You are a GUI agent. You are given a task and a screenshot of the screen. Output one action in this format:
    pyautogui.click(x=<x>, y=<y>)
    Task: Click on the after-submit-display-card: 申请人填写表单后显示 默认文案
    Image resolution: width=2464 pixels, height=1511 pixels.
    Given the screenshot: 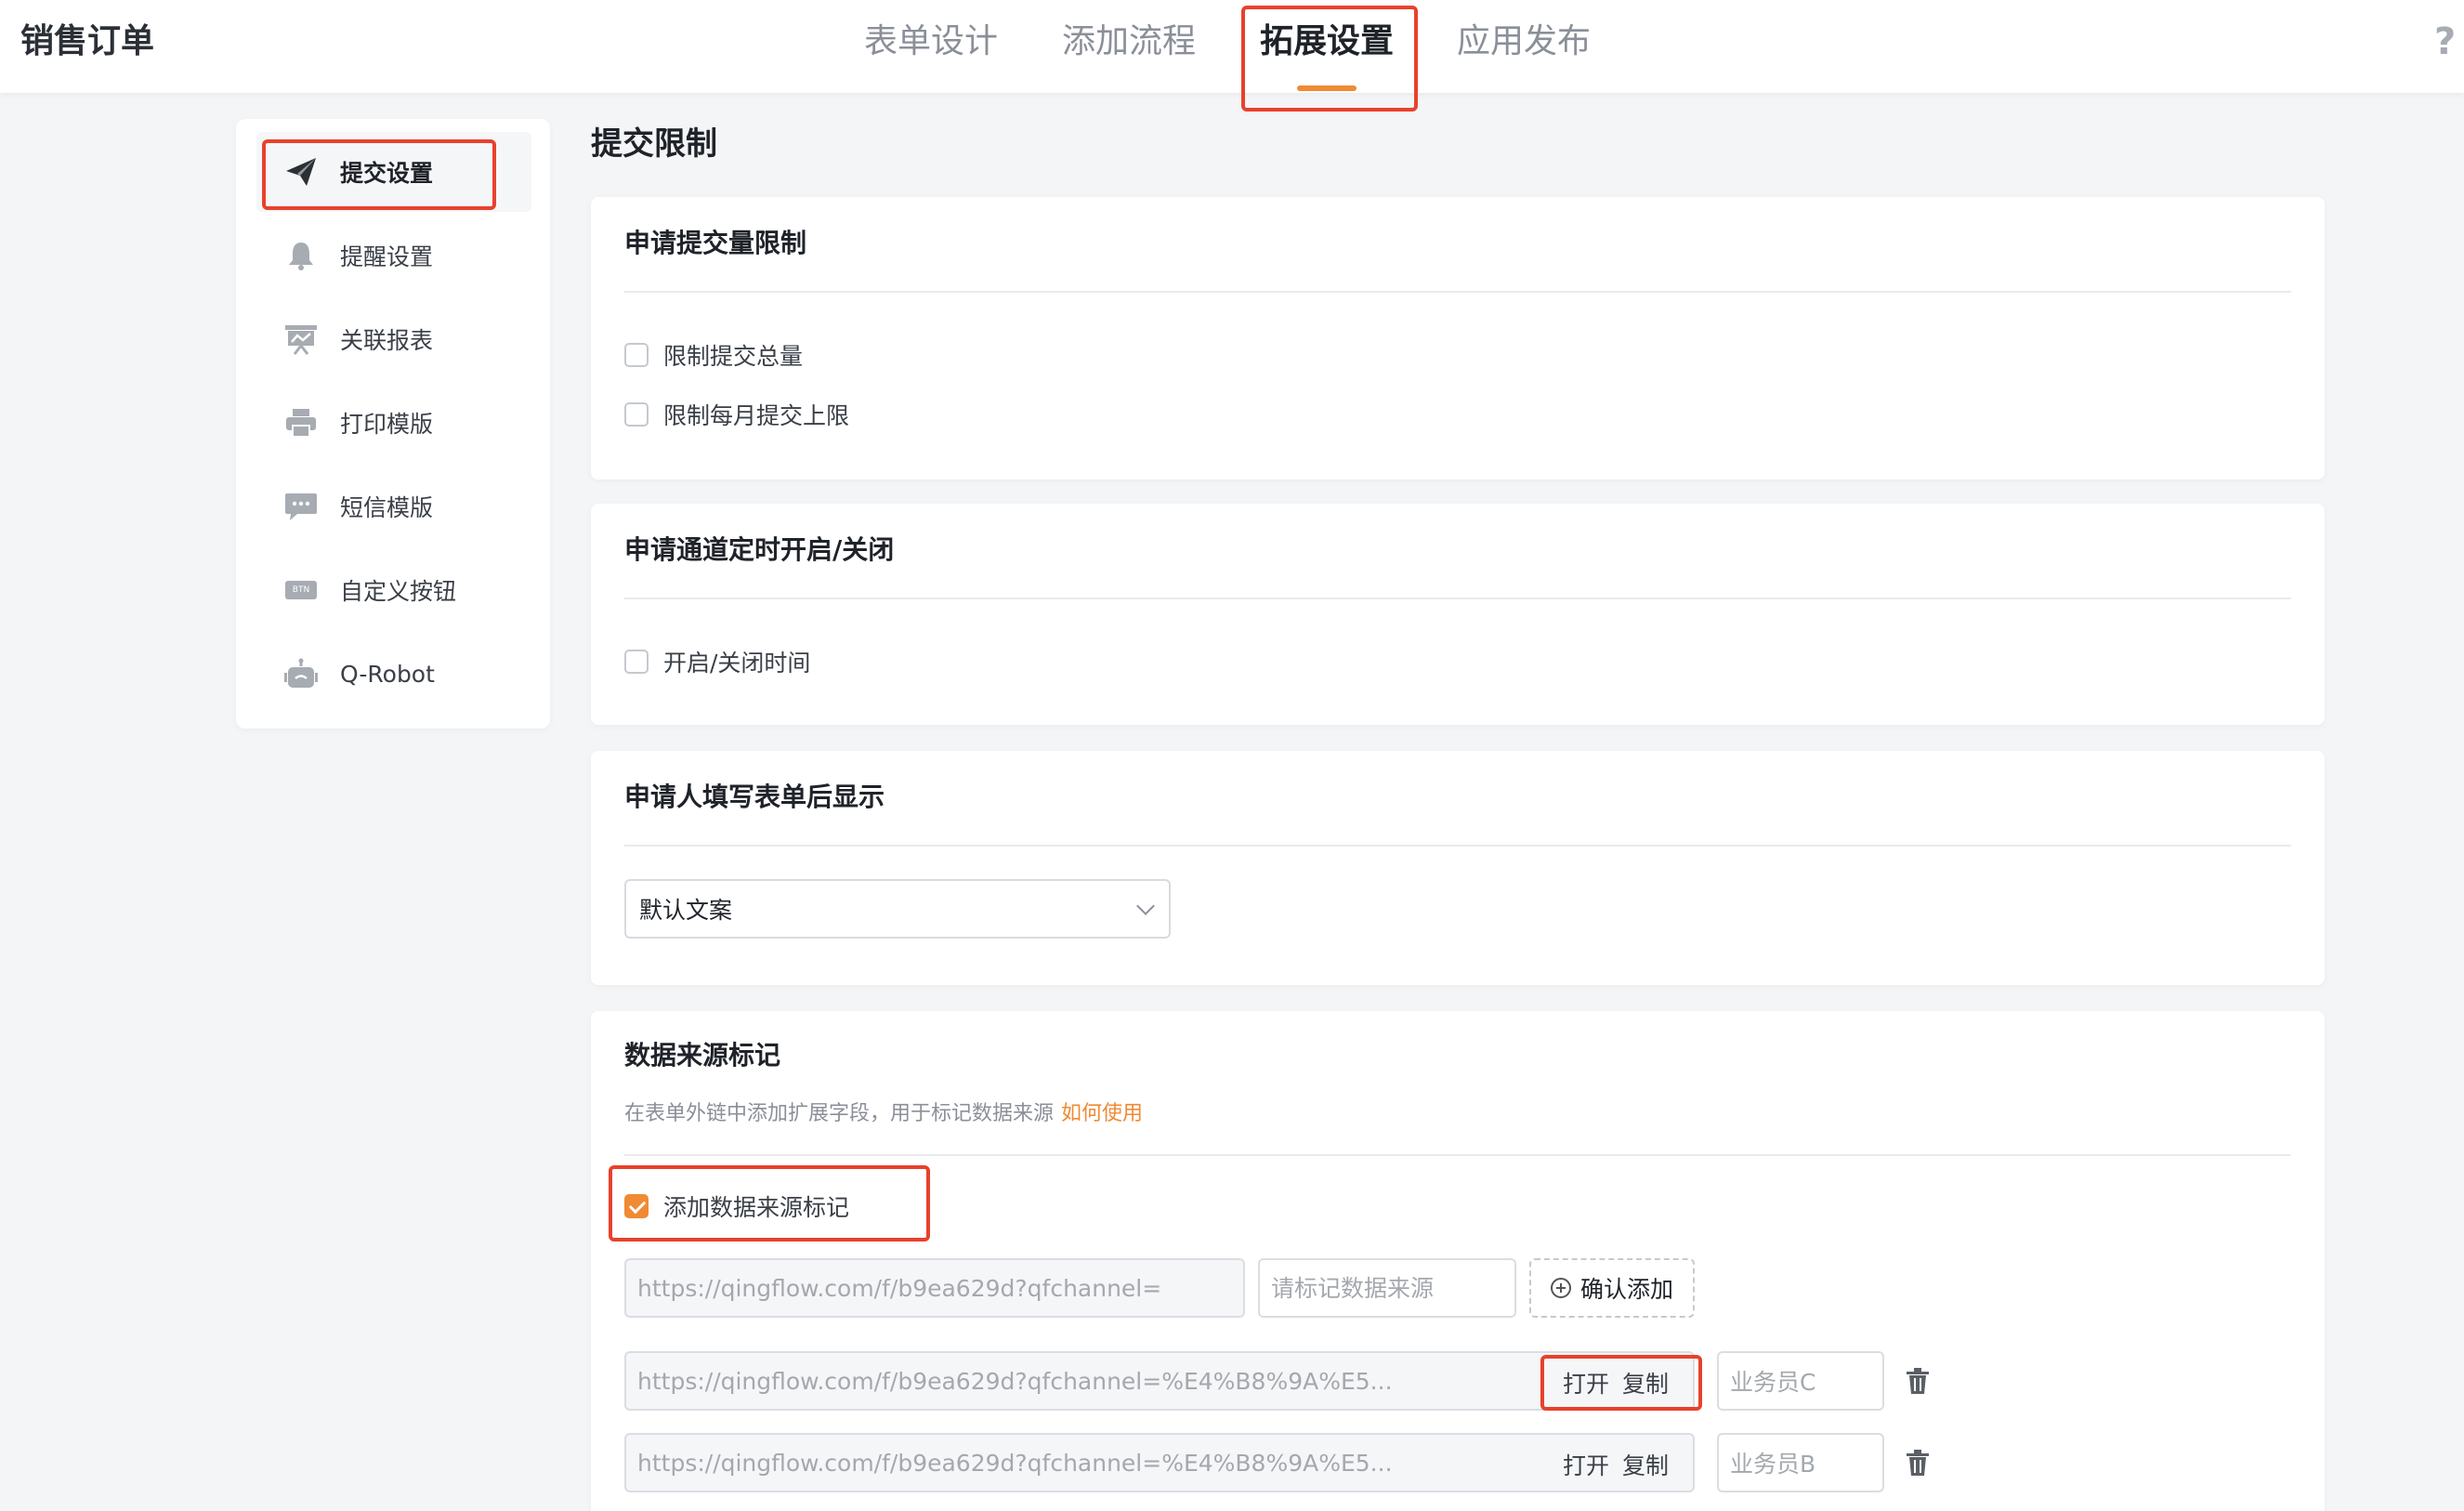 What is the action you would take?
    pyautogui.click(x=1458, y=868)
    